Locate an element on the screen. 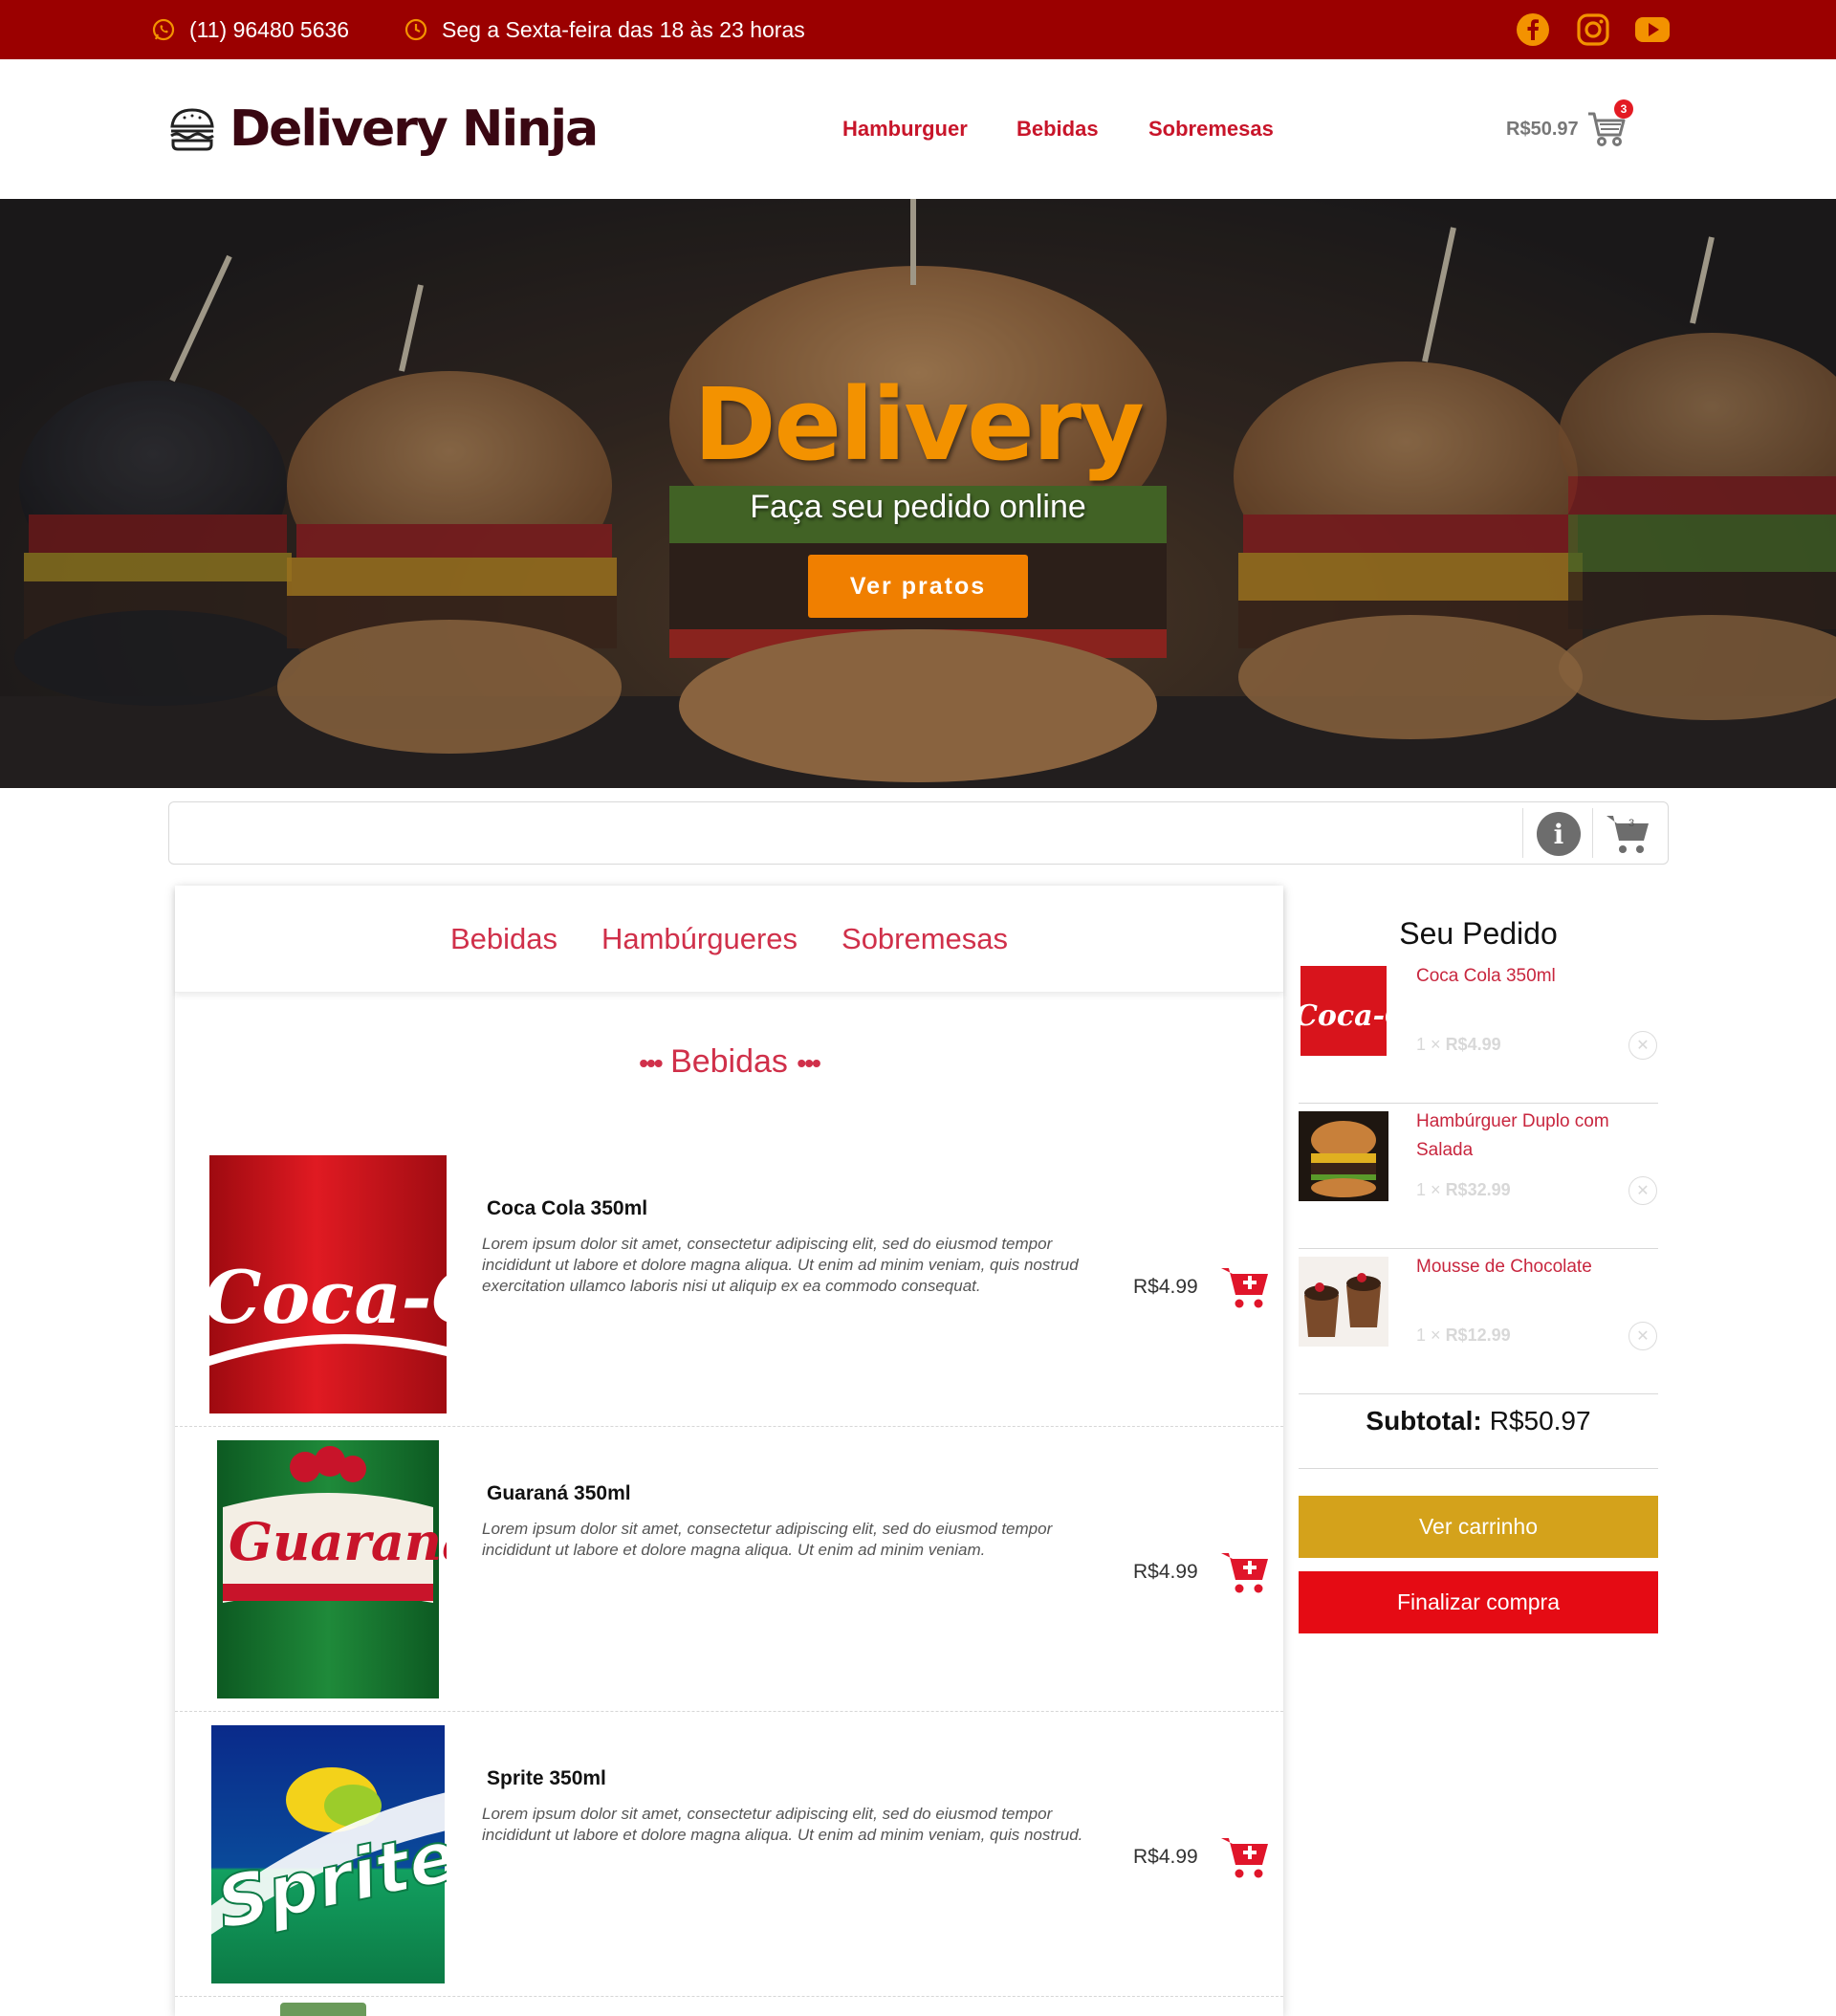 Image resolution: width=1836 pixels, height=2016 pixels. order-item-image: Coca-Cola is located at coordinates (1344, 1011).